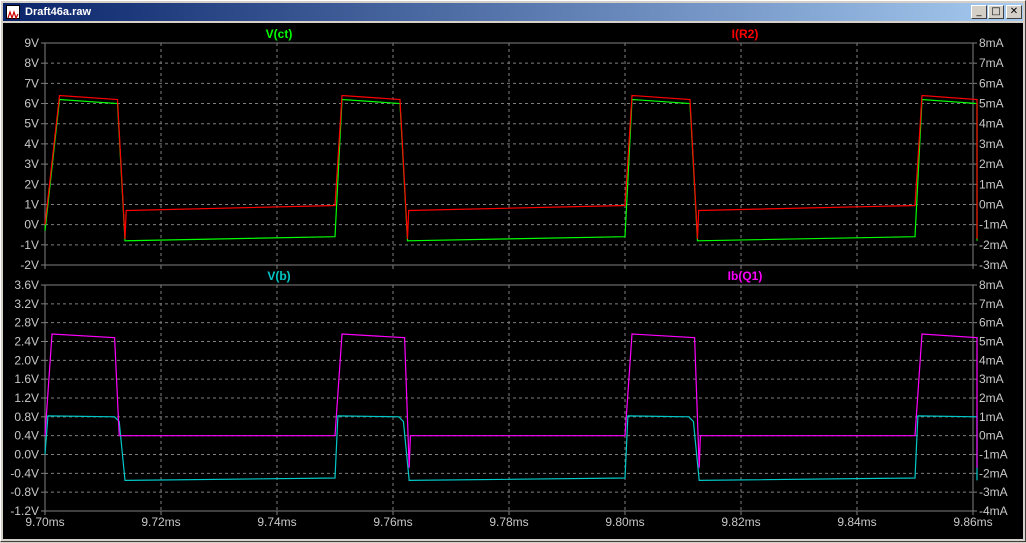 The height and width of the screenshot is (543, 1026). Describe the element at coordinates (31, 225) in the screenshot. I see `left-y-tick-label: 0V` at that location.